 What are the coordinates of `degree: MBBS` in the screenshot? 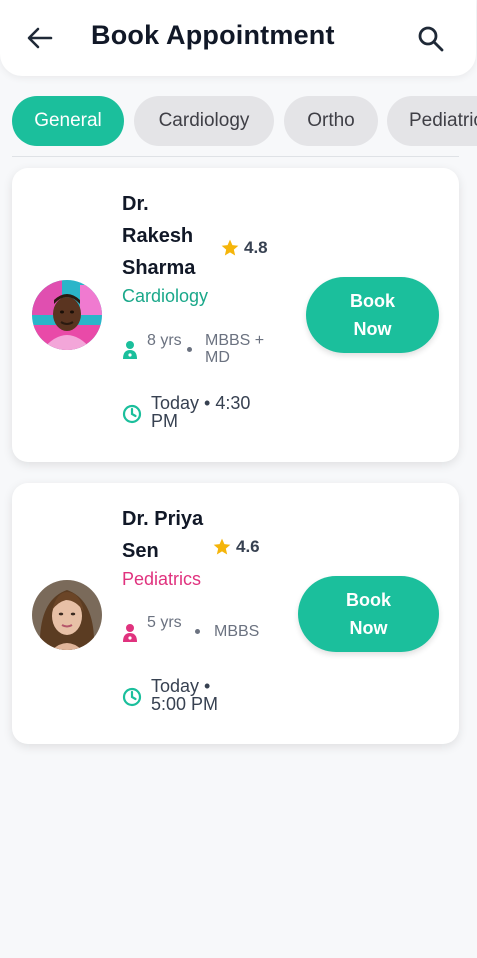 It's located at (237, 631).